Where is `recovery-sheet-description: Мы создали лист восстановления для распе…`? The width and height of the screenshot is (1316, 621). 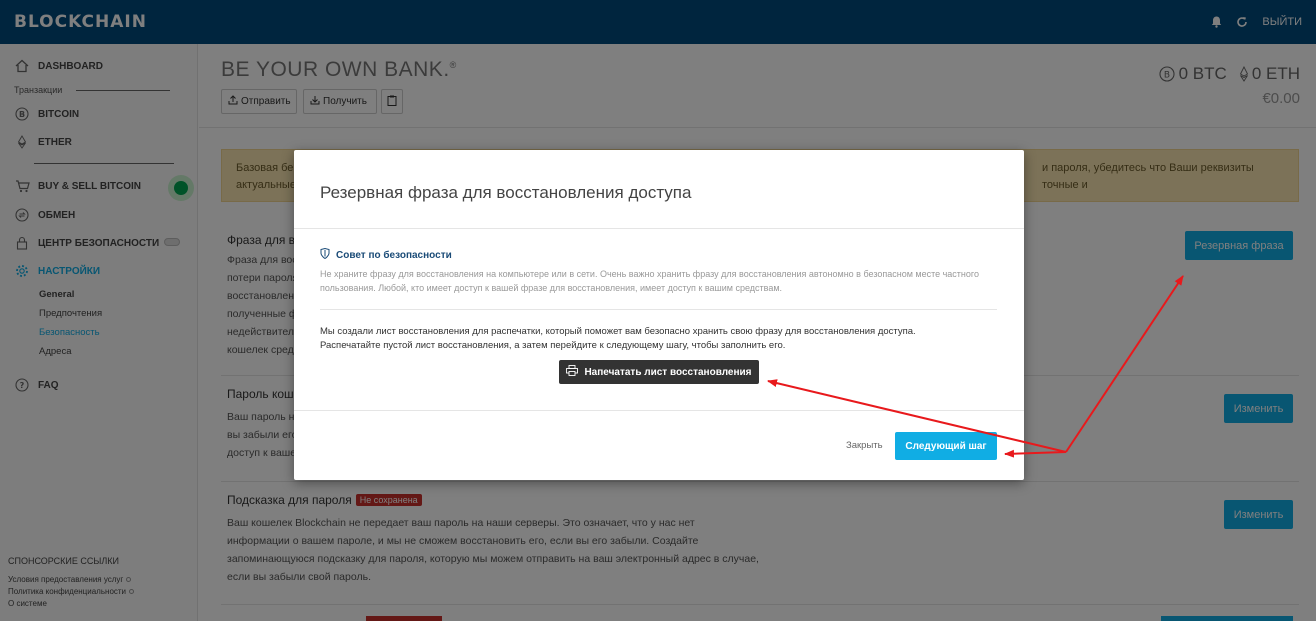
recovery-sheet-description: Мы создали лист восстановления для распе… is located at coordinates (618, 338).